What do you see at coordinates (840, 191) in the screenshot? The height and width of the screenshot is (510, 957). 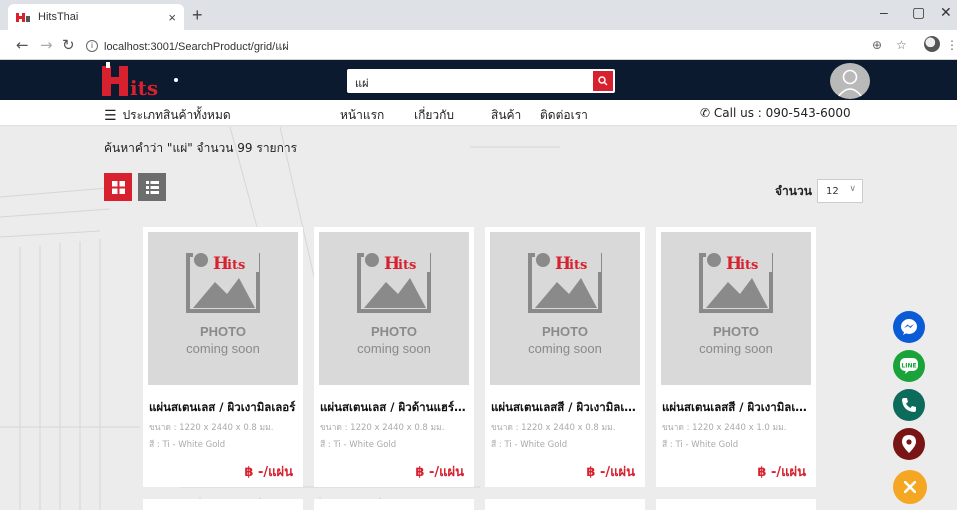 I see `count-select: 12 ∨` at bounding box center [840, 191].